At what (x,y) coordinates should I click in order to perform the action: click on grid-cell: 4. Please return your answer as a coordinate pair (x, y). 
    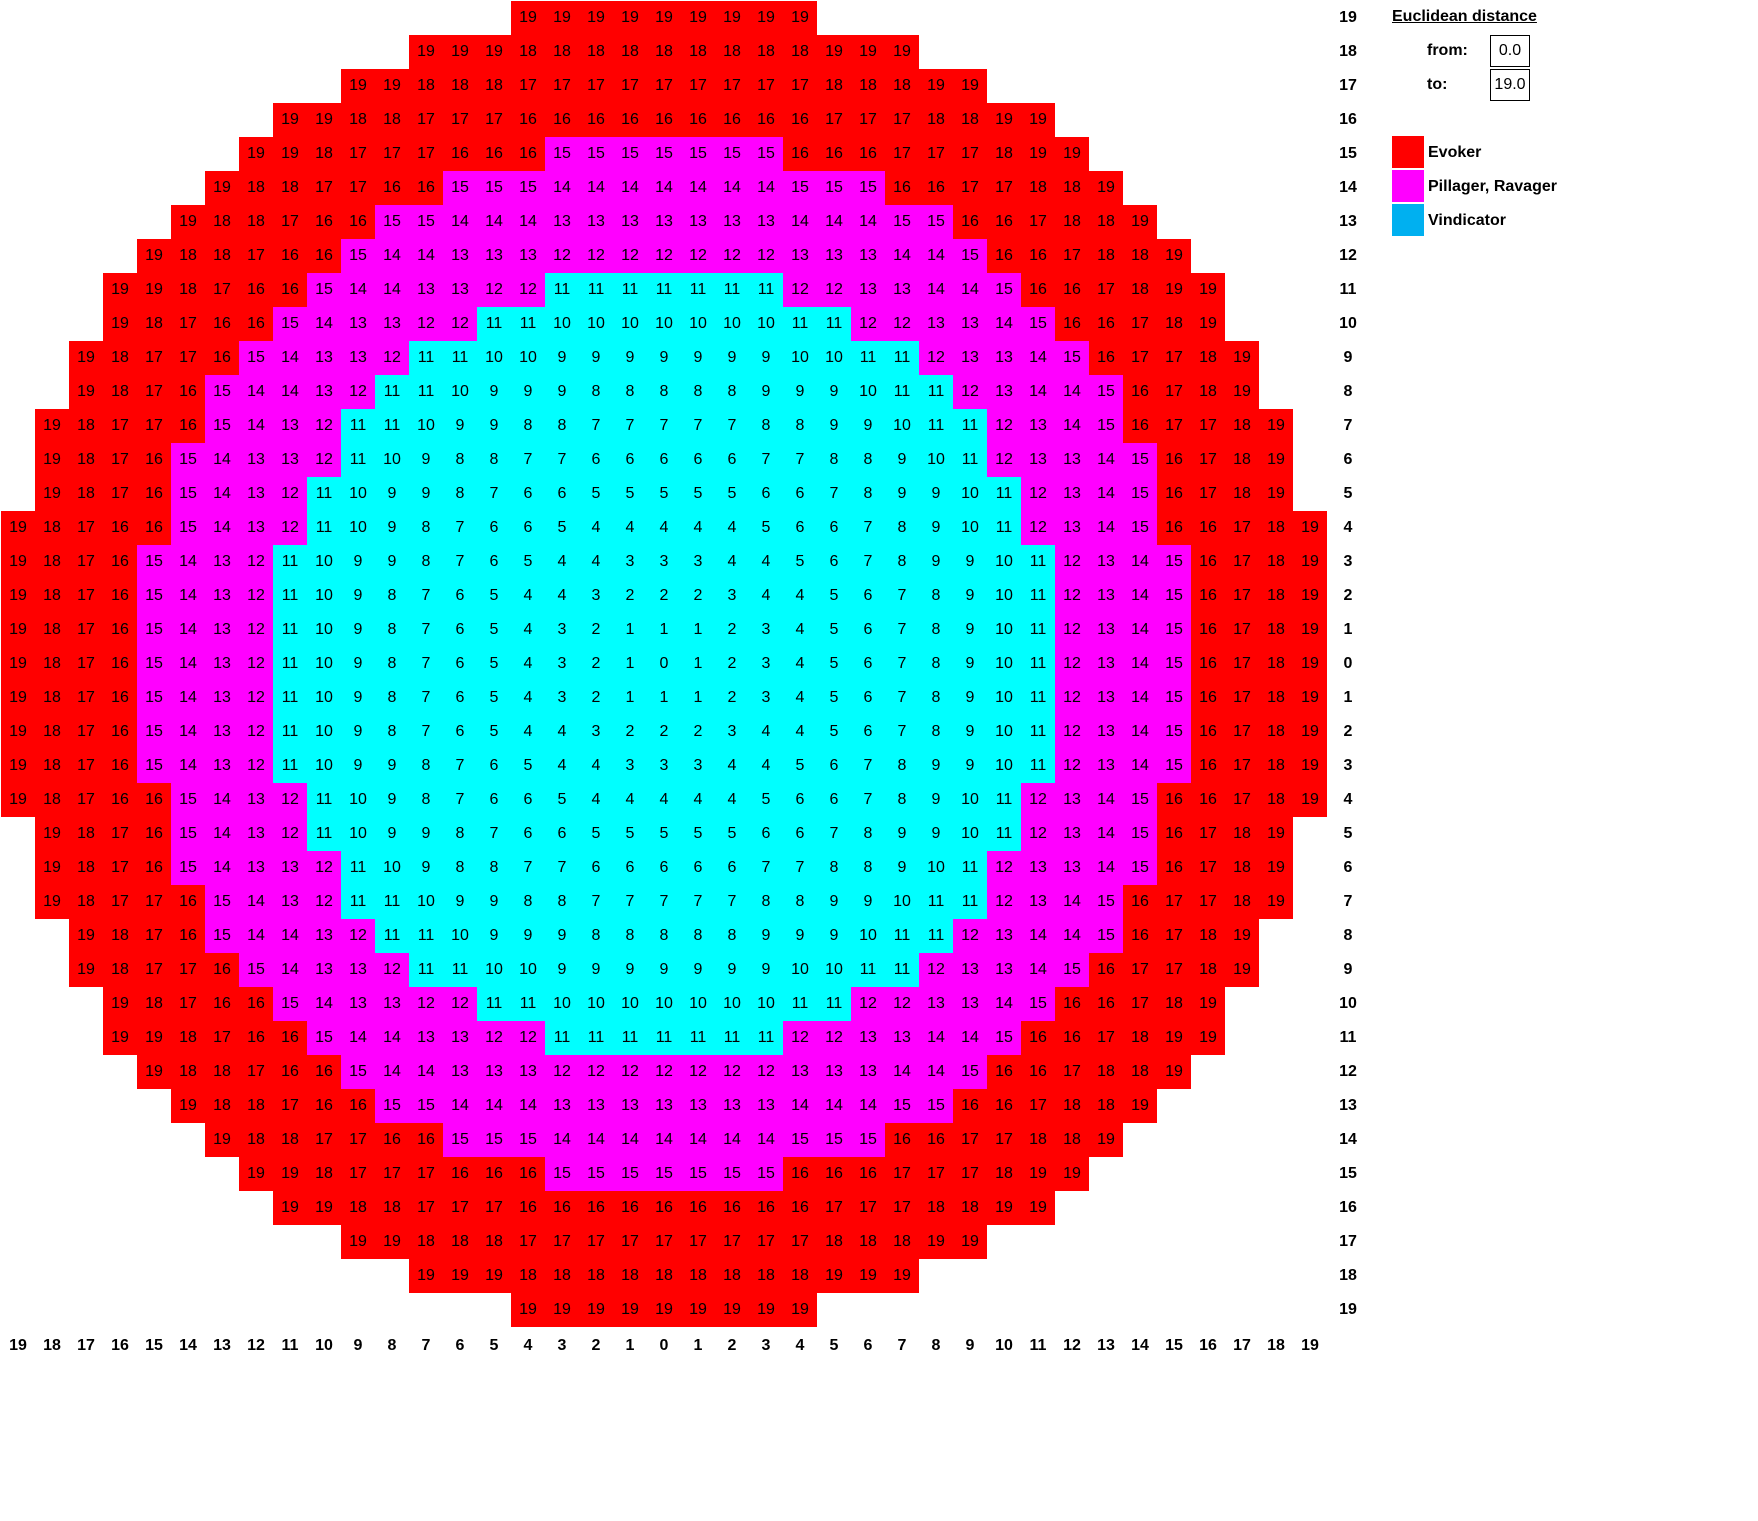
    Looking at the image, I should click on (596, 766).